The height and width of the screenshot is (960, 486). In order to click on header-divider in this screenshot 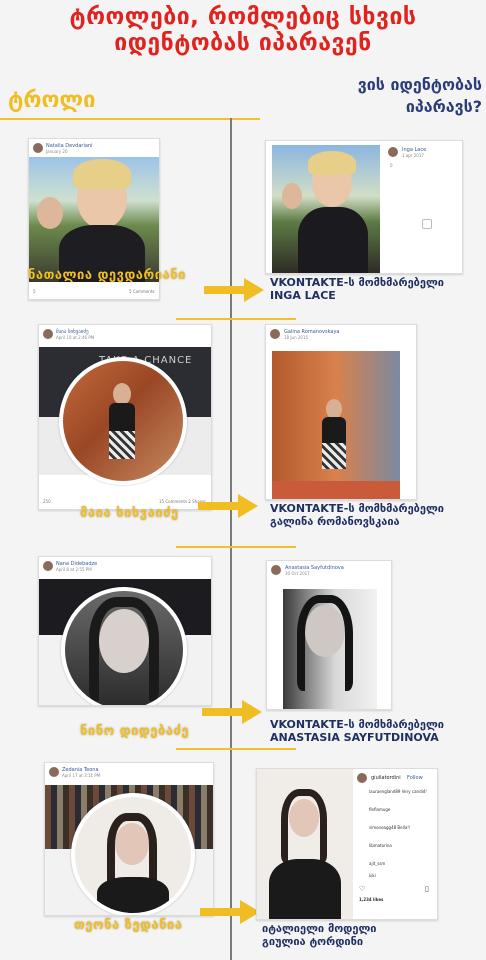, I will do `click(130, 119)`.